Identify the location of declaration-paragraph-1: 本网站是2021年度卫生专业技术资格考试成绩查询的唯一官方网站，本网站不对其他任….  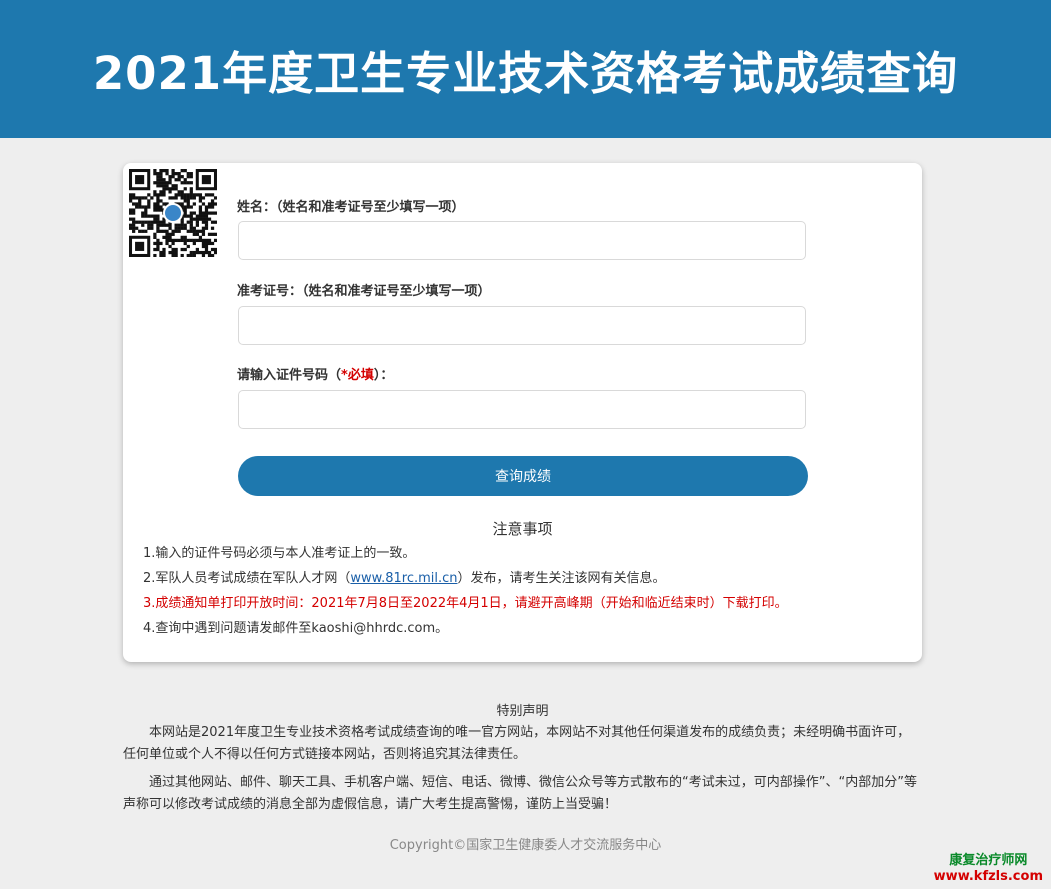
(517, 743).